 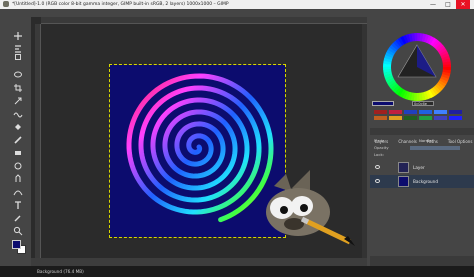 What do you see at coordinates (304, 208) in the screenshot?
I see `gimp-wilber-mascot` at bounding box center [304, 208].